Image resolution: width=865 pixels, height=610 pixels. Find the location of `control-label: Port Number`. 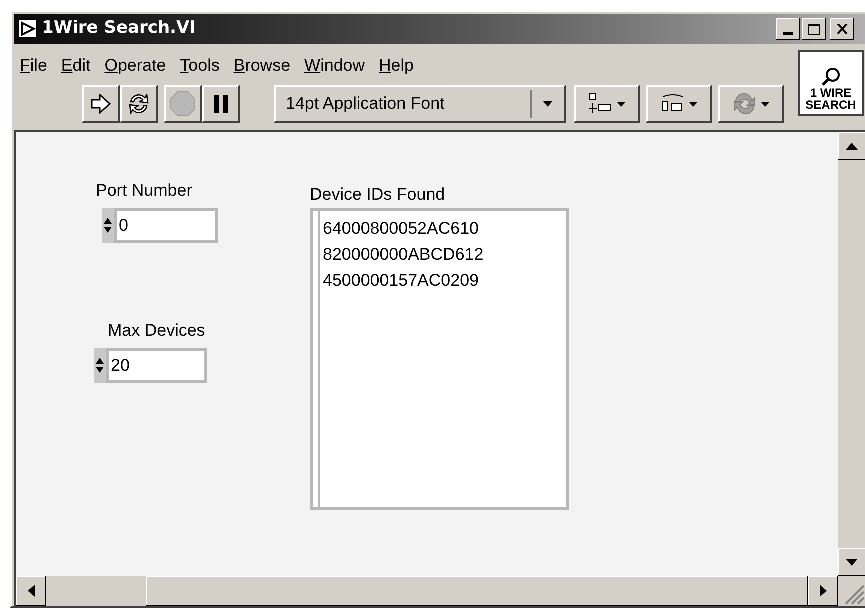

control-label: Port Number is located at coordinates (144, 191).